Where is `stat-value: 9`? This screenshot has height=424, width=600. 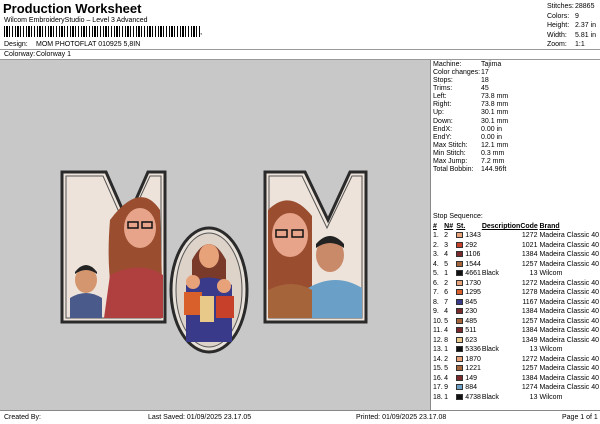
stat-value: 9 is located at coordinates (577, 16).